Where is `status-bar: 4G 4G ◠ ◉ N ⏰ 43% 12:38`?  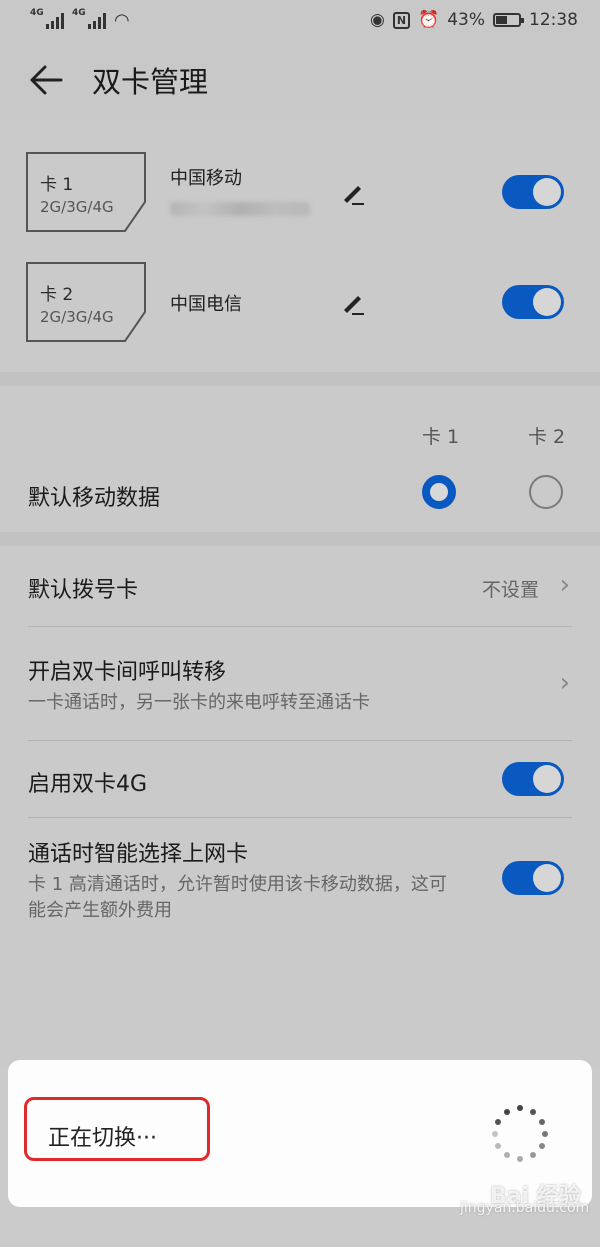
status-bar: 4G 4G ◠ ◉ N ⏰ 43% 12:38 is located at coordinates (300, 20).